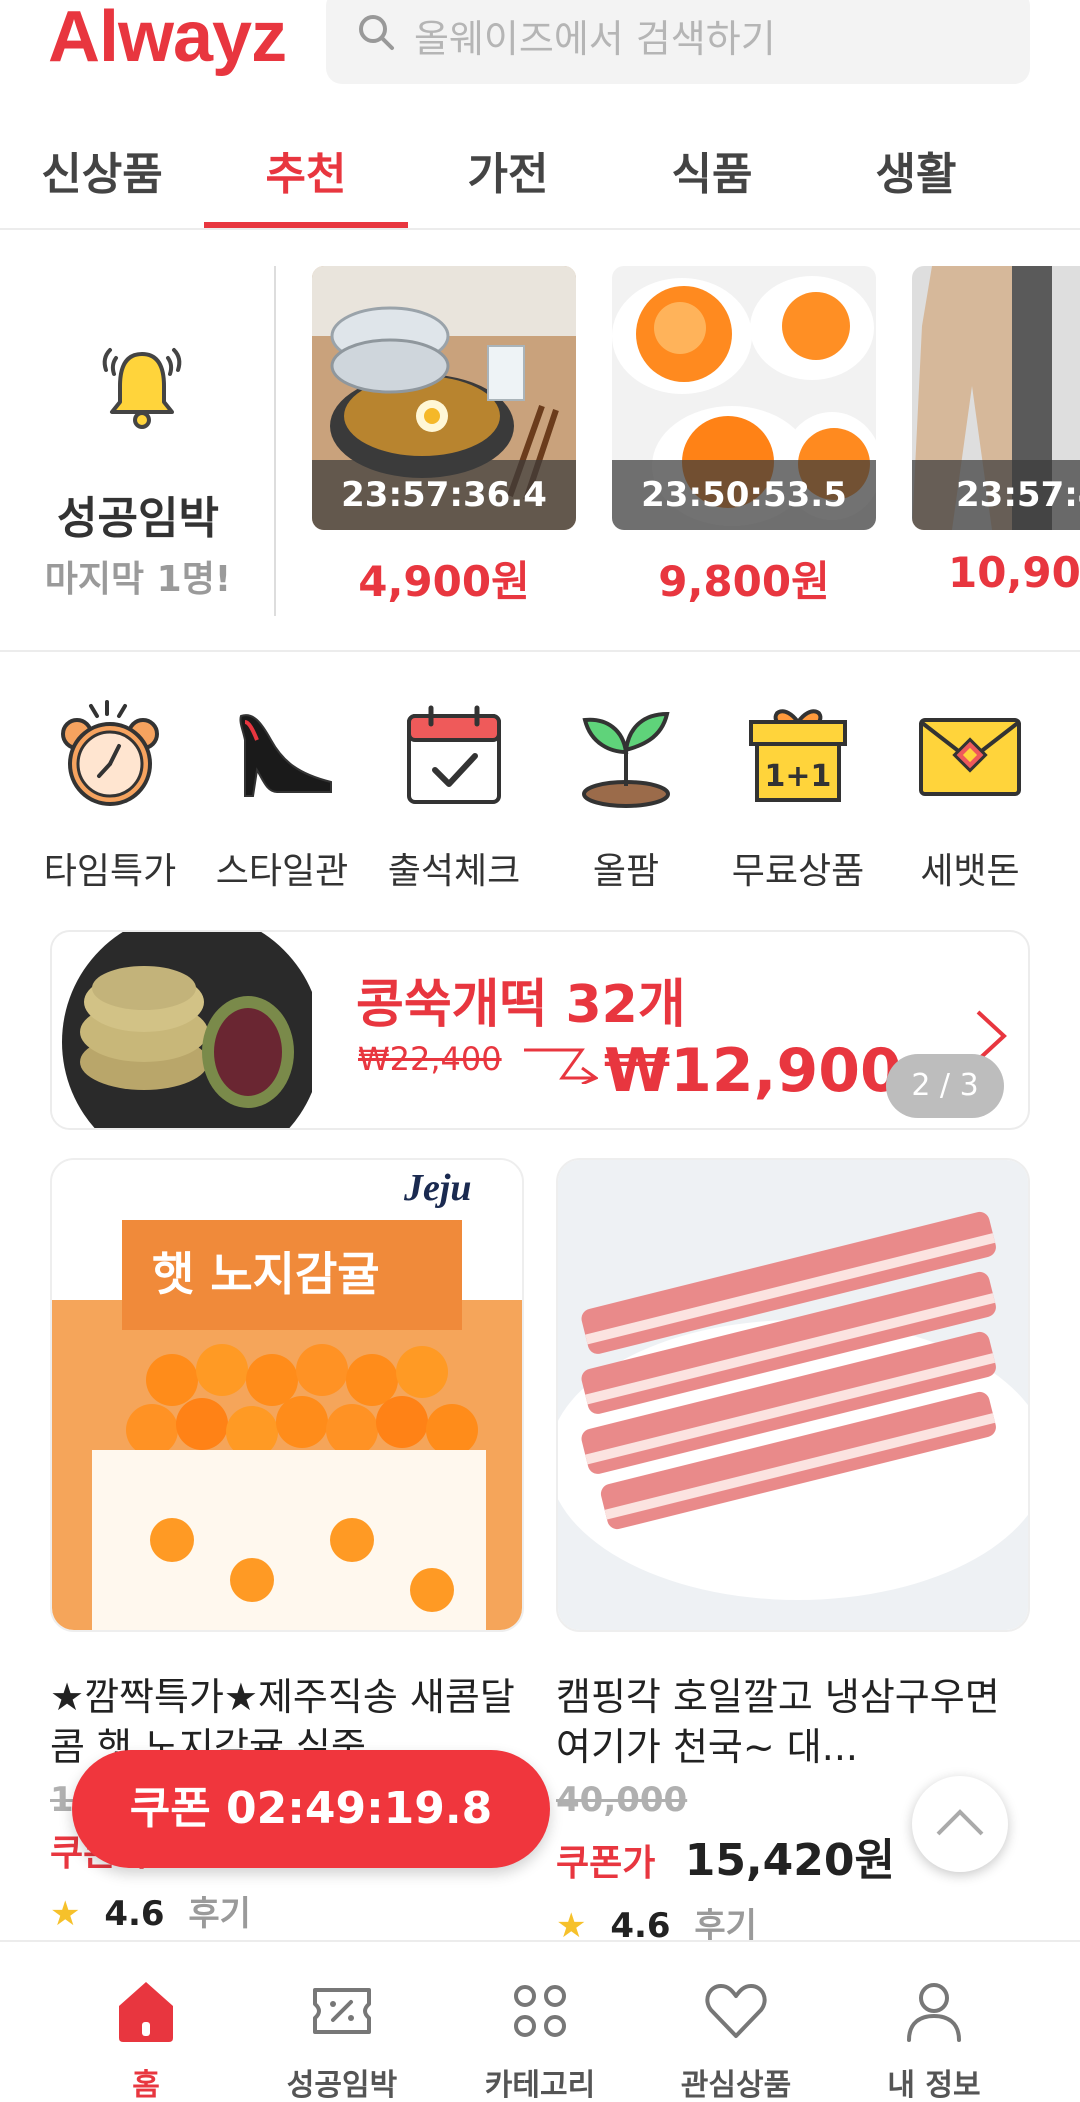  What do you see at coordinates (454, 754) in the screenshot?
I see `calendar-check-icon` at bounding box center [454, 754].